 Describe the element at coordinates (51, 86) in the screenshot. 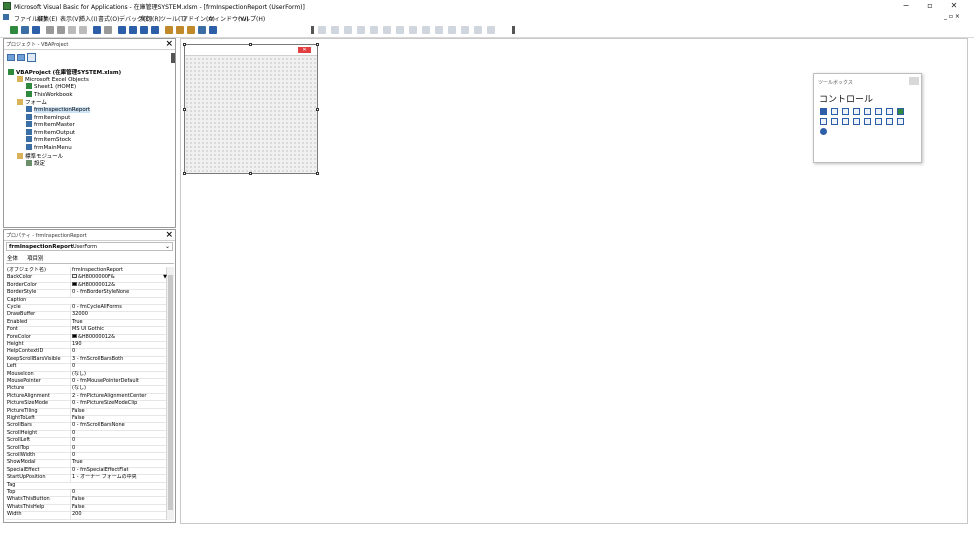

I see `tree-item: Sheet1 (HOME)` at that location.